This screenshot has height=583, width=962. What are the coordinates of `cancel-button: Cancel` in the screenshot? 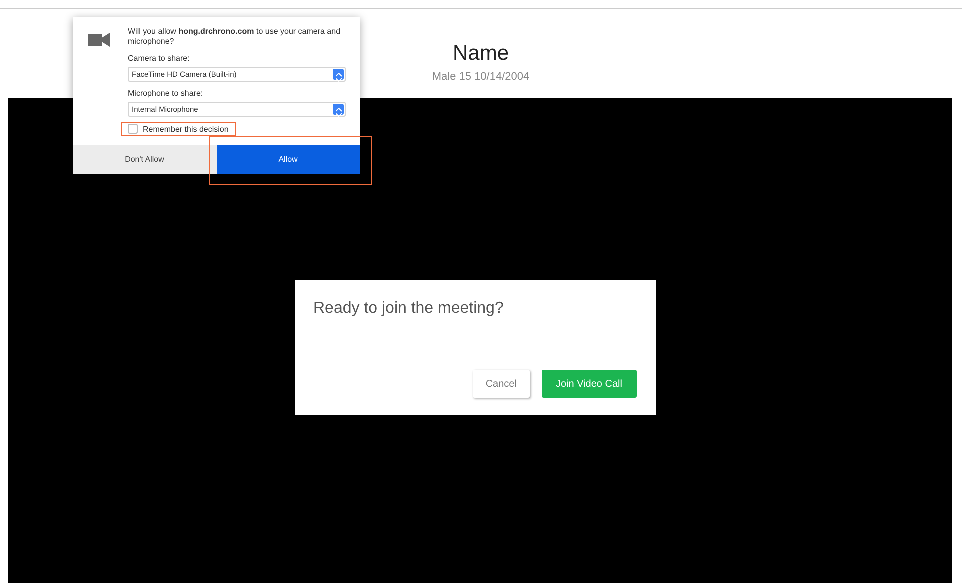 It's located at (501, 384).